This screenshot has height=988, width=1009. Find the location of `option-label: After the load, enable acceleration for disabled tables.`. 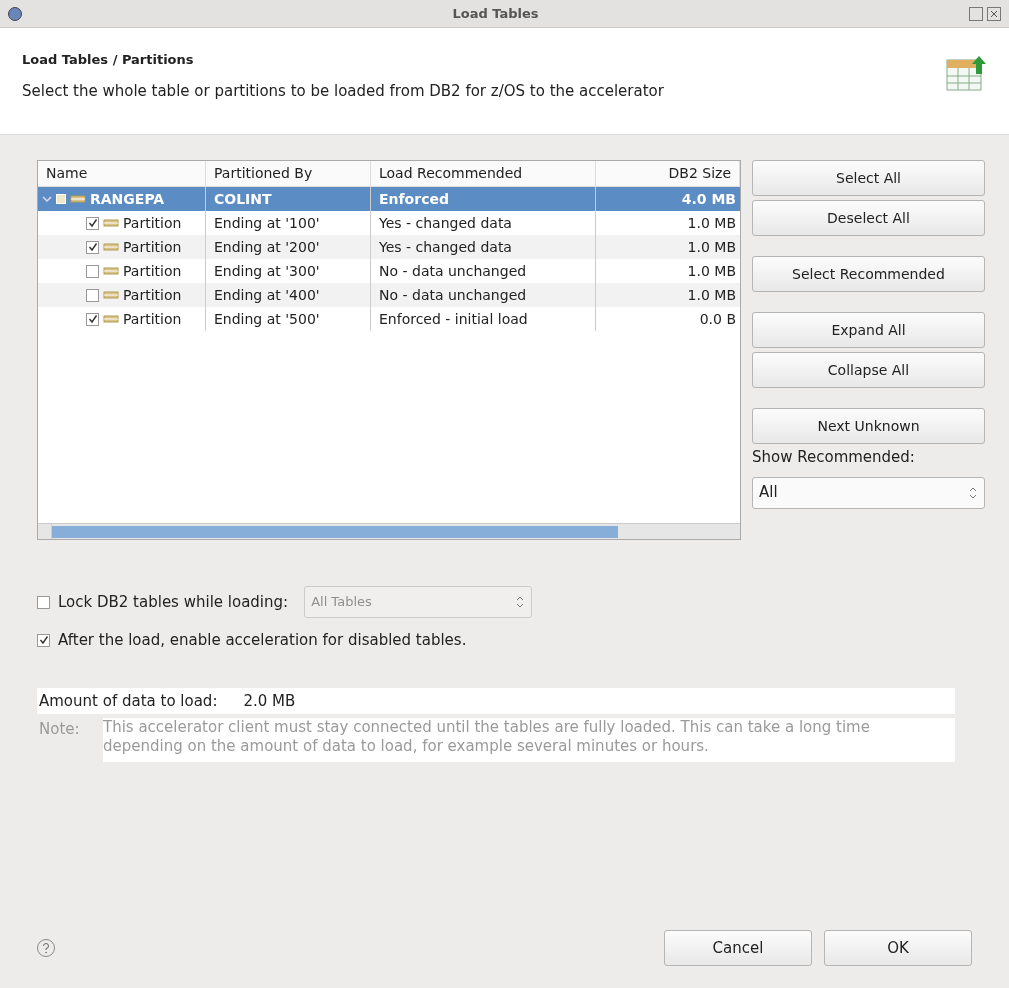

option-label: After the load, enable acceleration for disabled tables. is located at coordinates (262, 640).